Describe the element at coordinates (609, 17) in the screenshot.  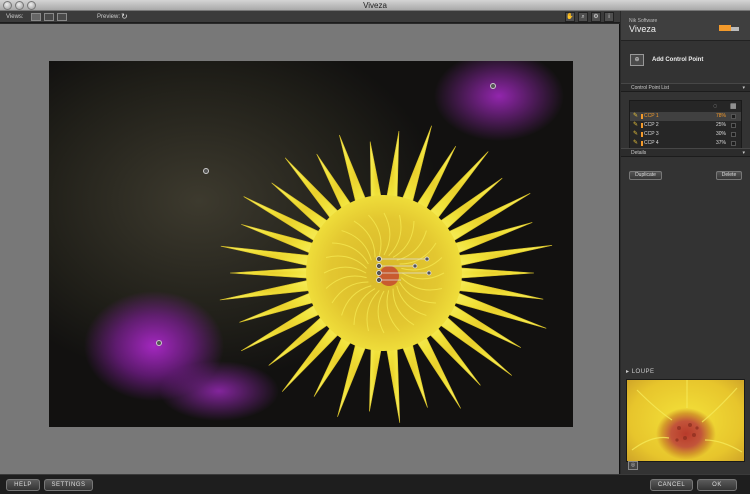
I see `info-icon: i` at that location.